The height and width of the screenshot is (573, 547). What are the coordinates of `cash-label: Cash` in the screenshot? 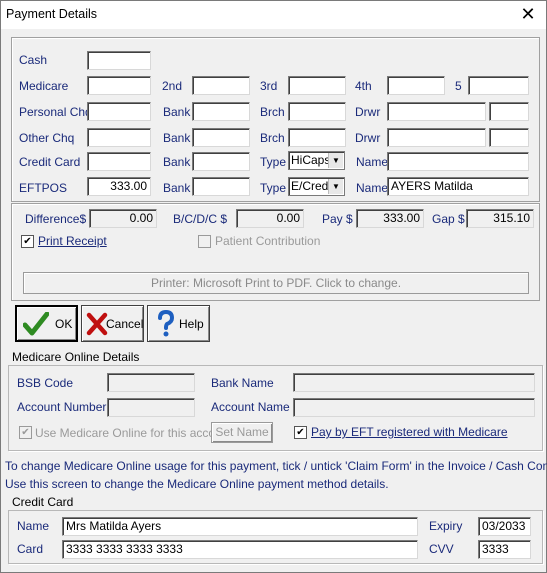 It's located at (33, 60).